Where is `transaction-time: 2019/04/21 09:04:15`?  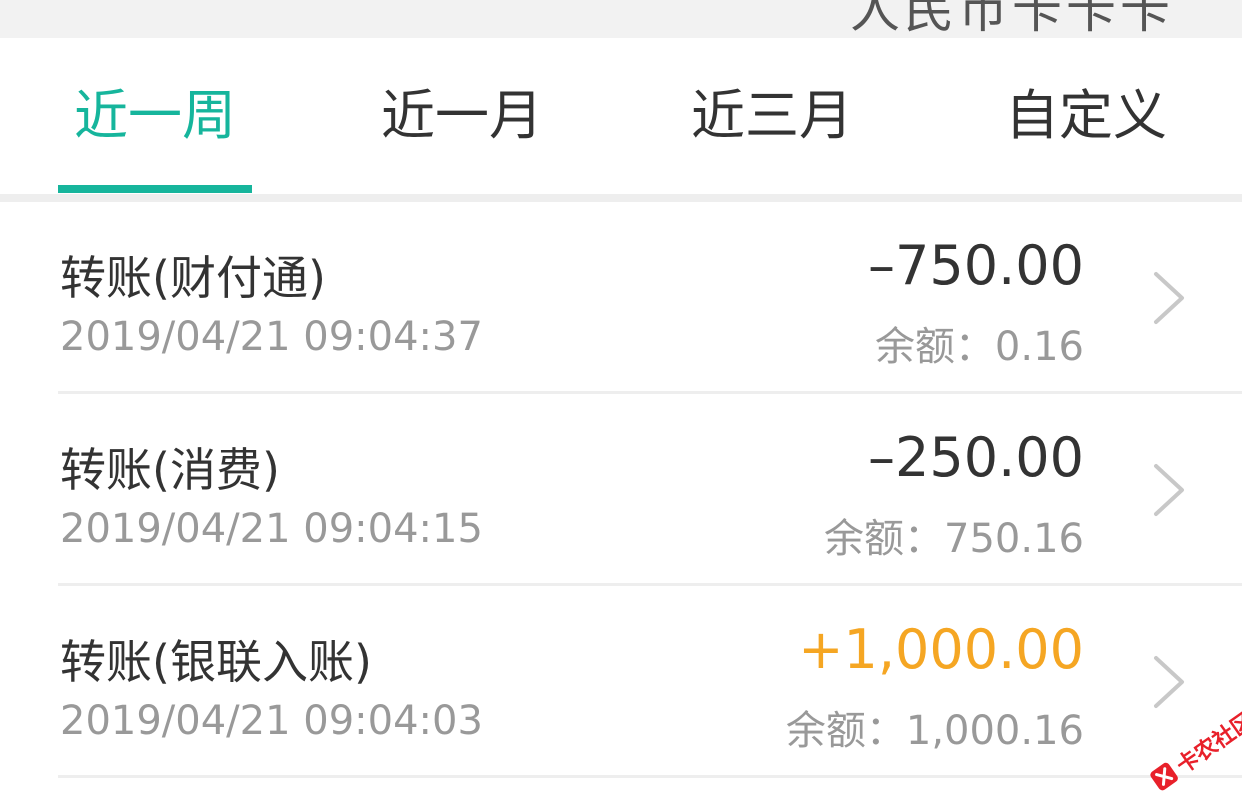
transaction-time: 2019/04/21 09:04:15 is located at coordinates (271, 529).